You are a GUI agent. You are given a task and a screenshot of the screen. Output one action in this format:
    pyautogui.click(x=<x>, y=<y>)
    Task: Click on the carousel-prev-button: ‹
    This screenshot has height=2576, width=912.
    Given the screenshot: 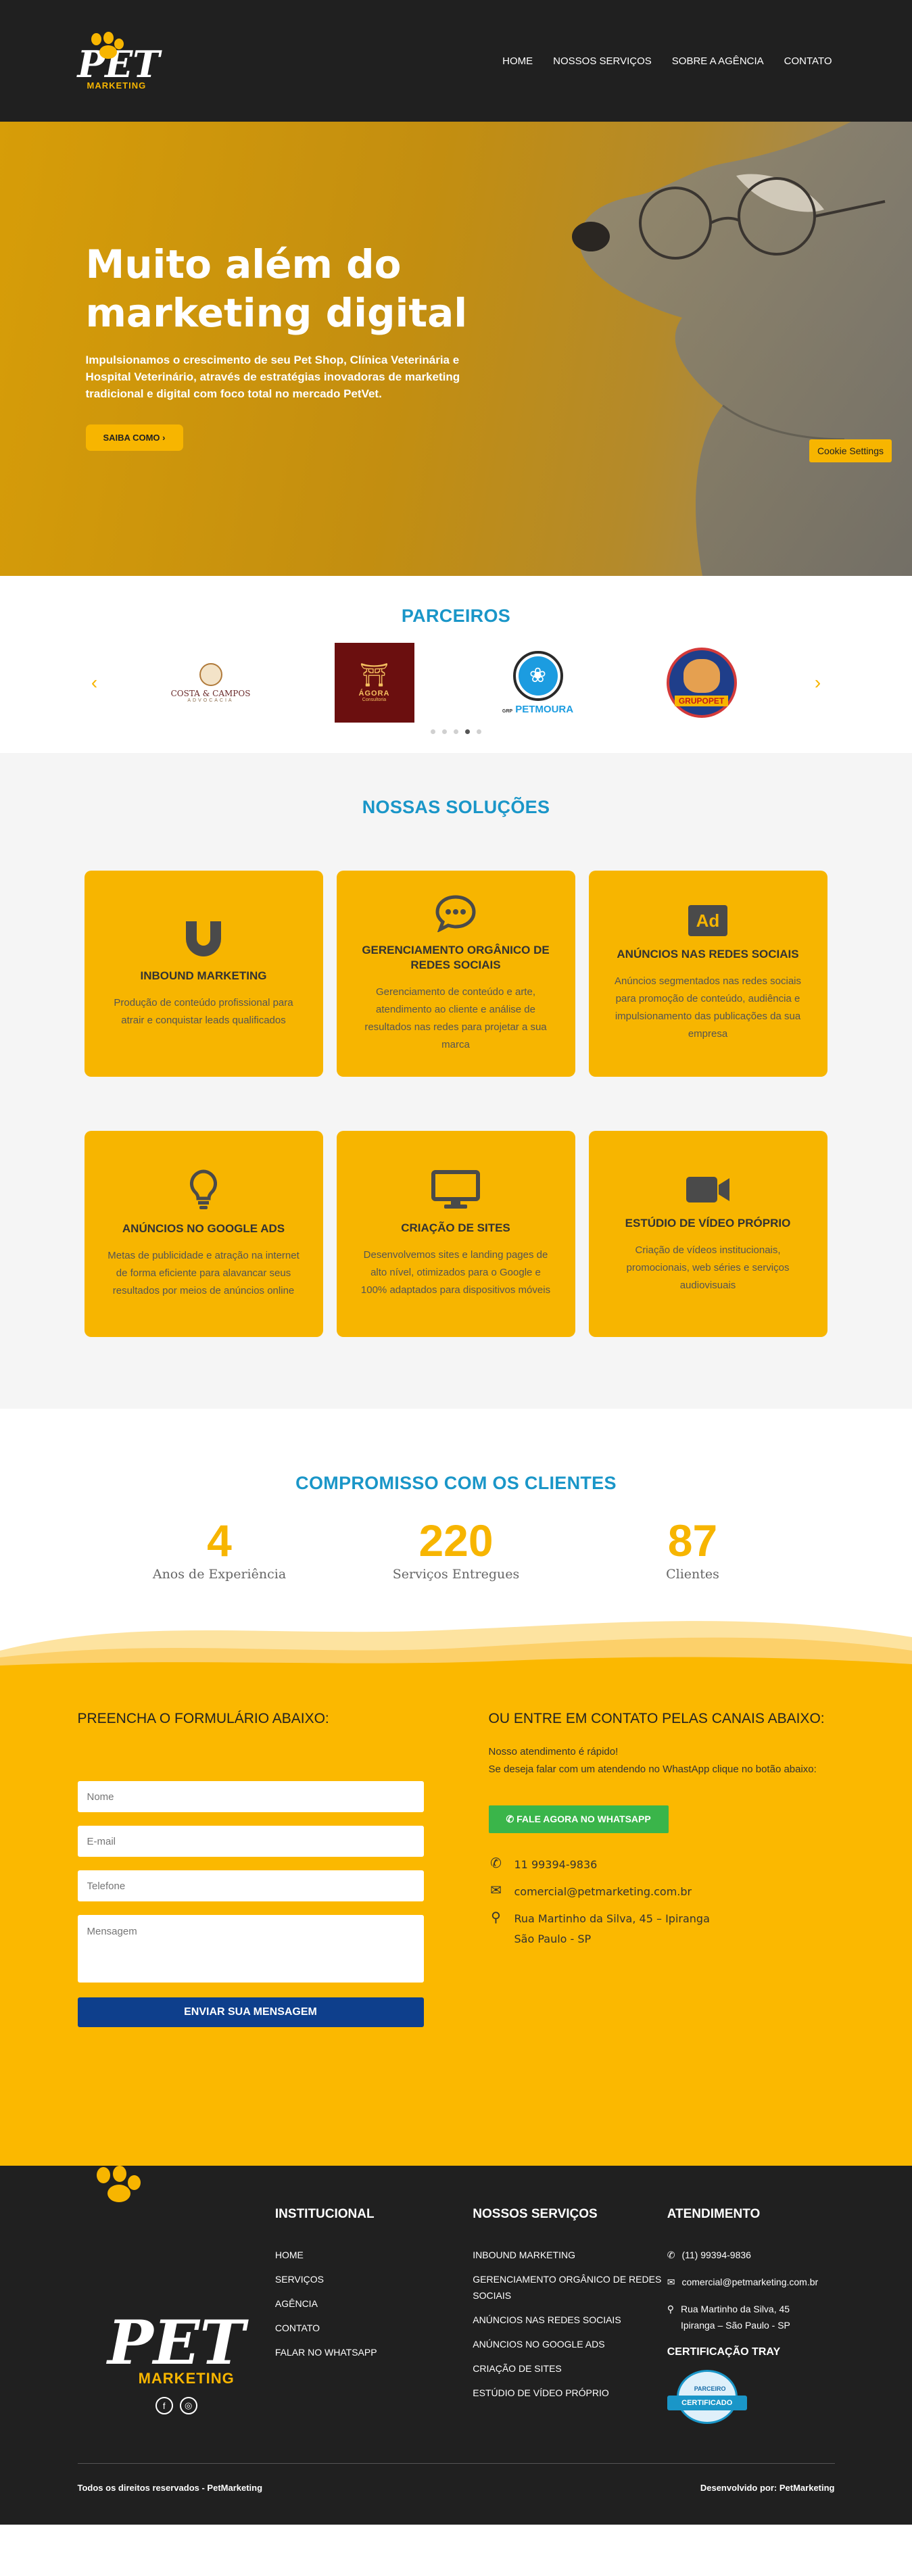 What is the action you would take?
    pyautogui.click(x=95, y=683)
    